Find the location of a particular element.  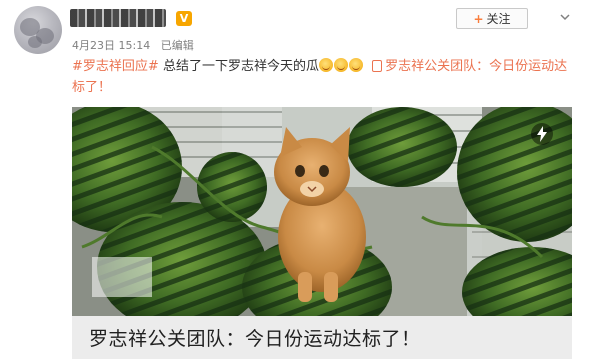

flash-icon is located at coordinates (542, 134).